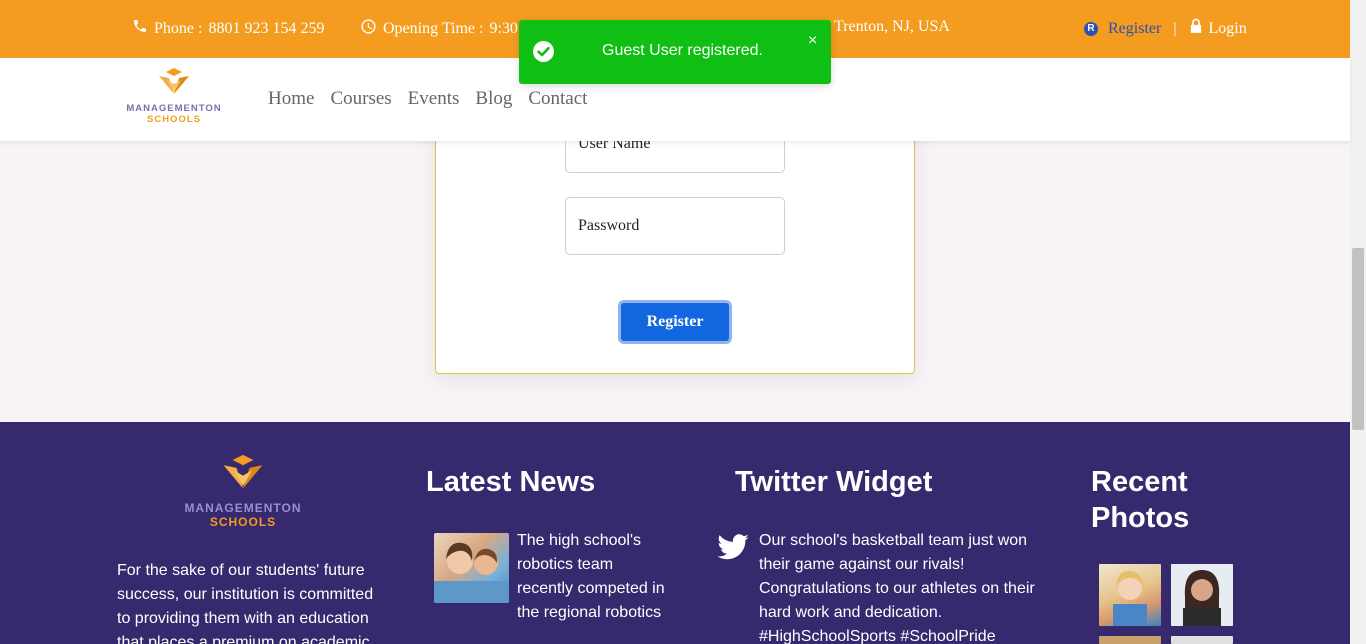  What do you see at coordinates (1165, 28) in the screenshot?
I see `auth-links: R Register | Login` at bounding box center [1165, 28].